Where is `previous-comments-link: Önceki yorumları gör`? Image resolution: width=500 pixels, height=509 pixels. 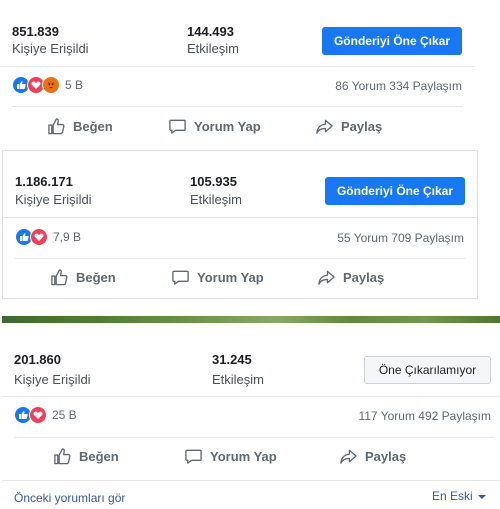
previous-comments-link: Önceki yorumları gör is located at coordinates (69, 498).